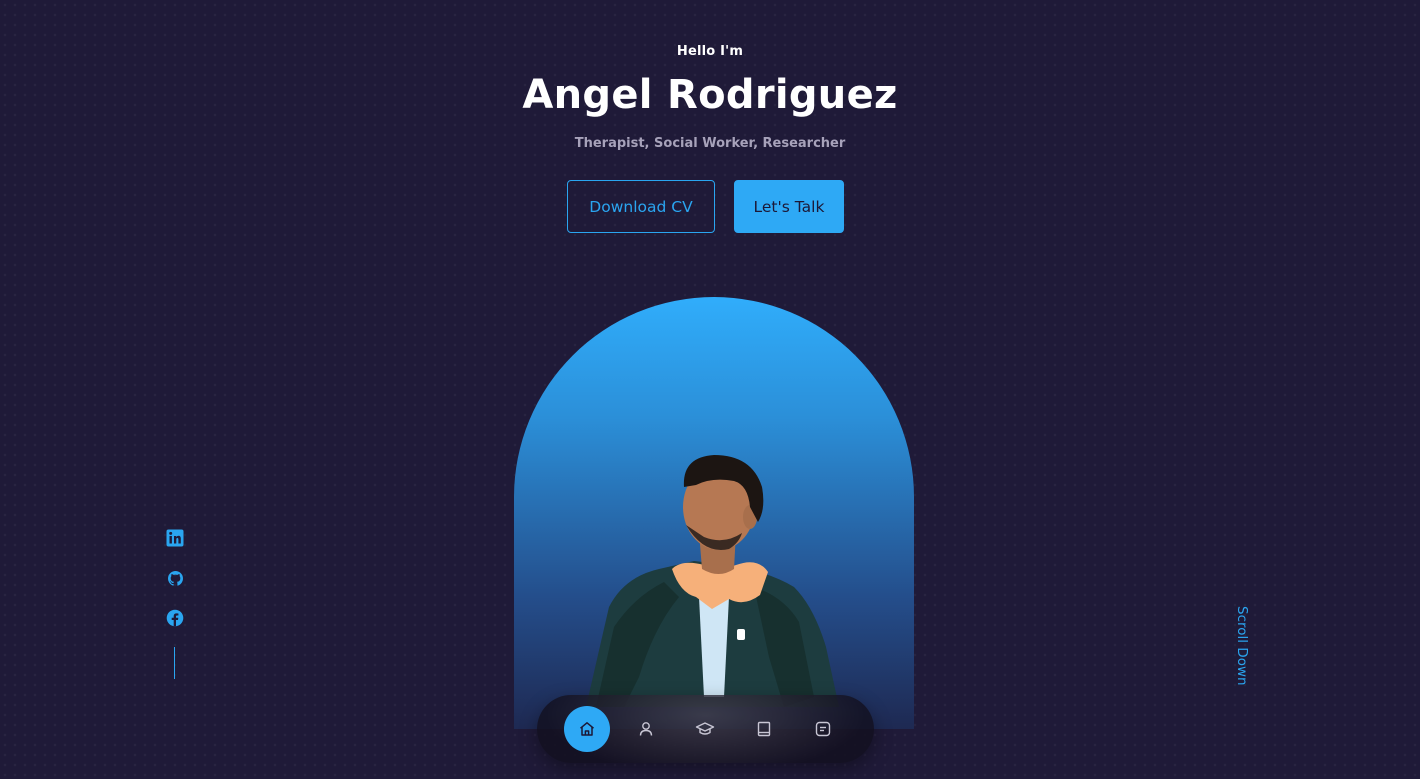 The height and width of the screenshot is (779, 1420). I want to click on github-link, so click(175, 578).